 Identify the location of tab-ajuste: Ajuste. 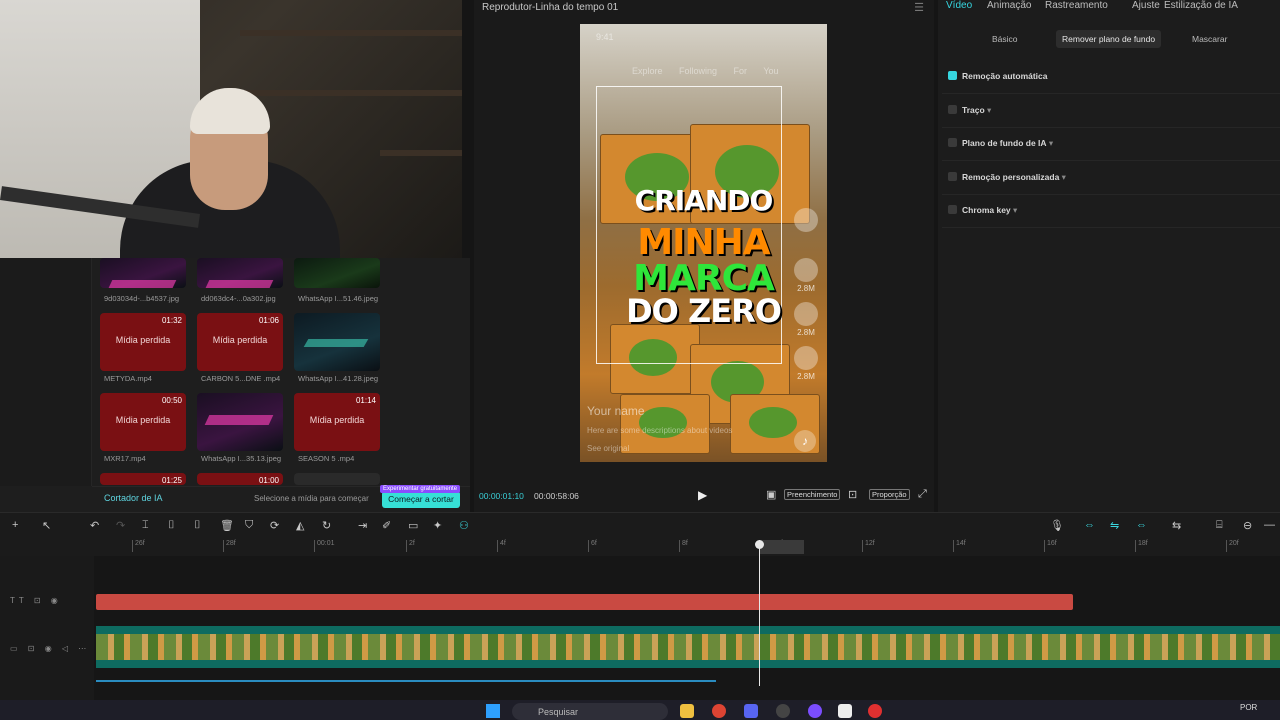
(1146, 5).